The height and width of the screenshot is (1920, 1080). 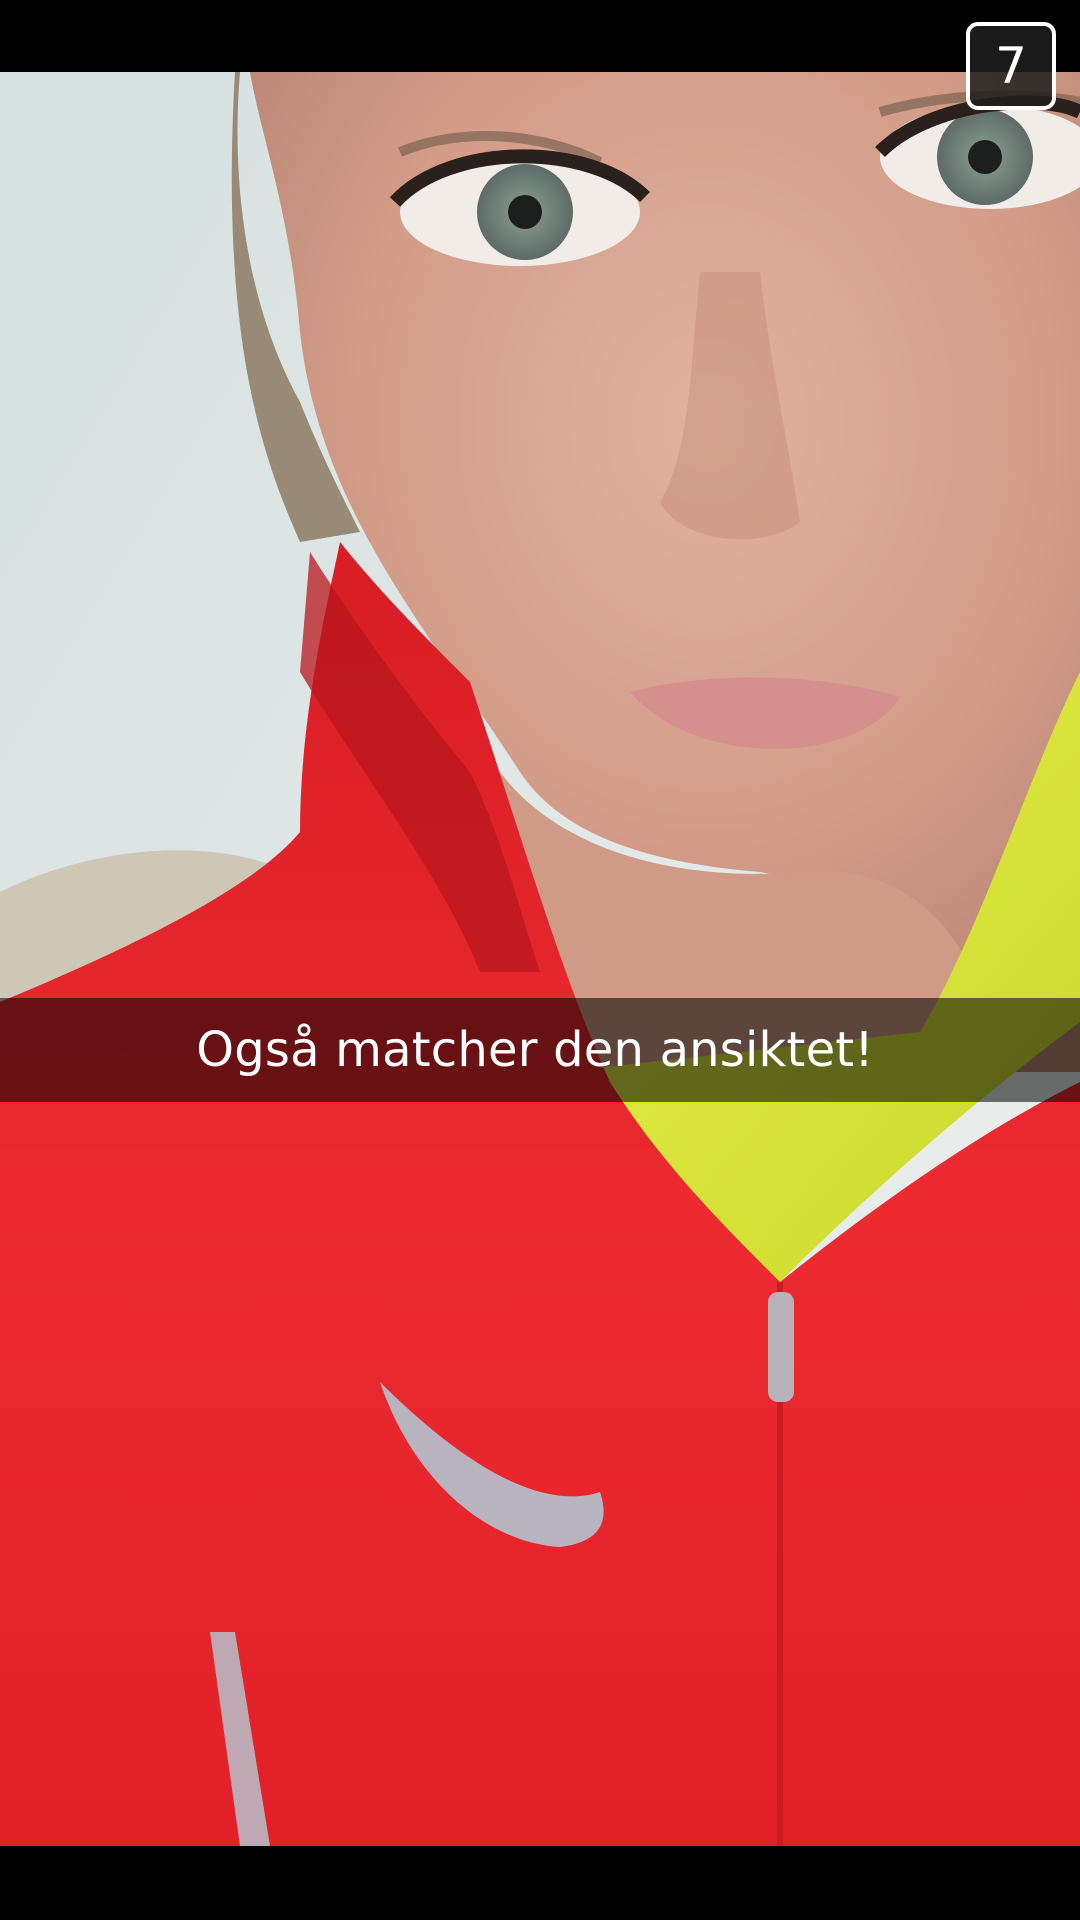 What do you see at coordinates (1011, 66) in the screenshot?
I see `snap-timer: 7` at bounding box center [1011, 66].